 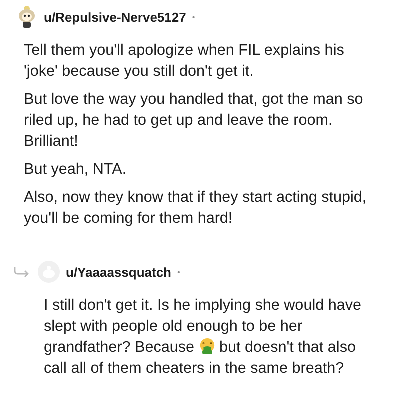 I want to click on username: u/Yaaaassquatch, so click(x=119, y=272).